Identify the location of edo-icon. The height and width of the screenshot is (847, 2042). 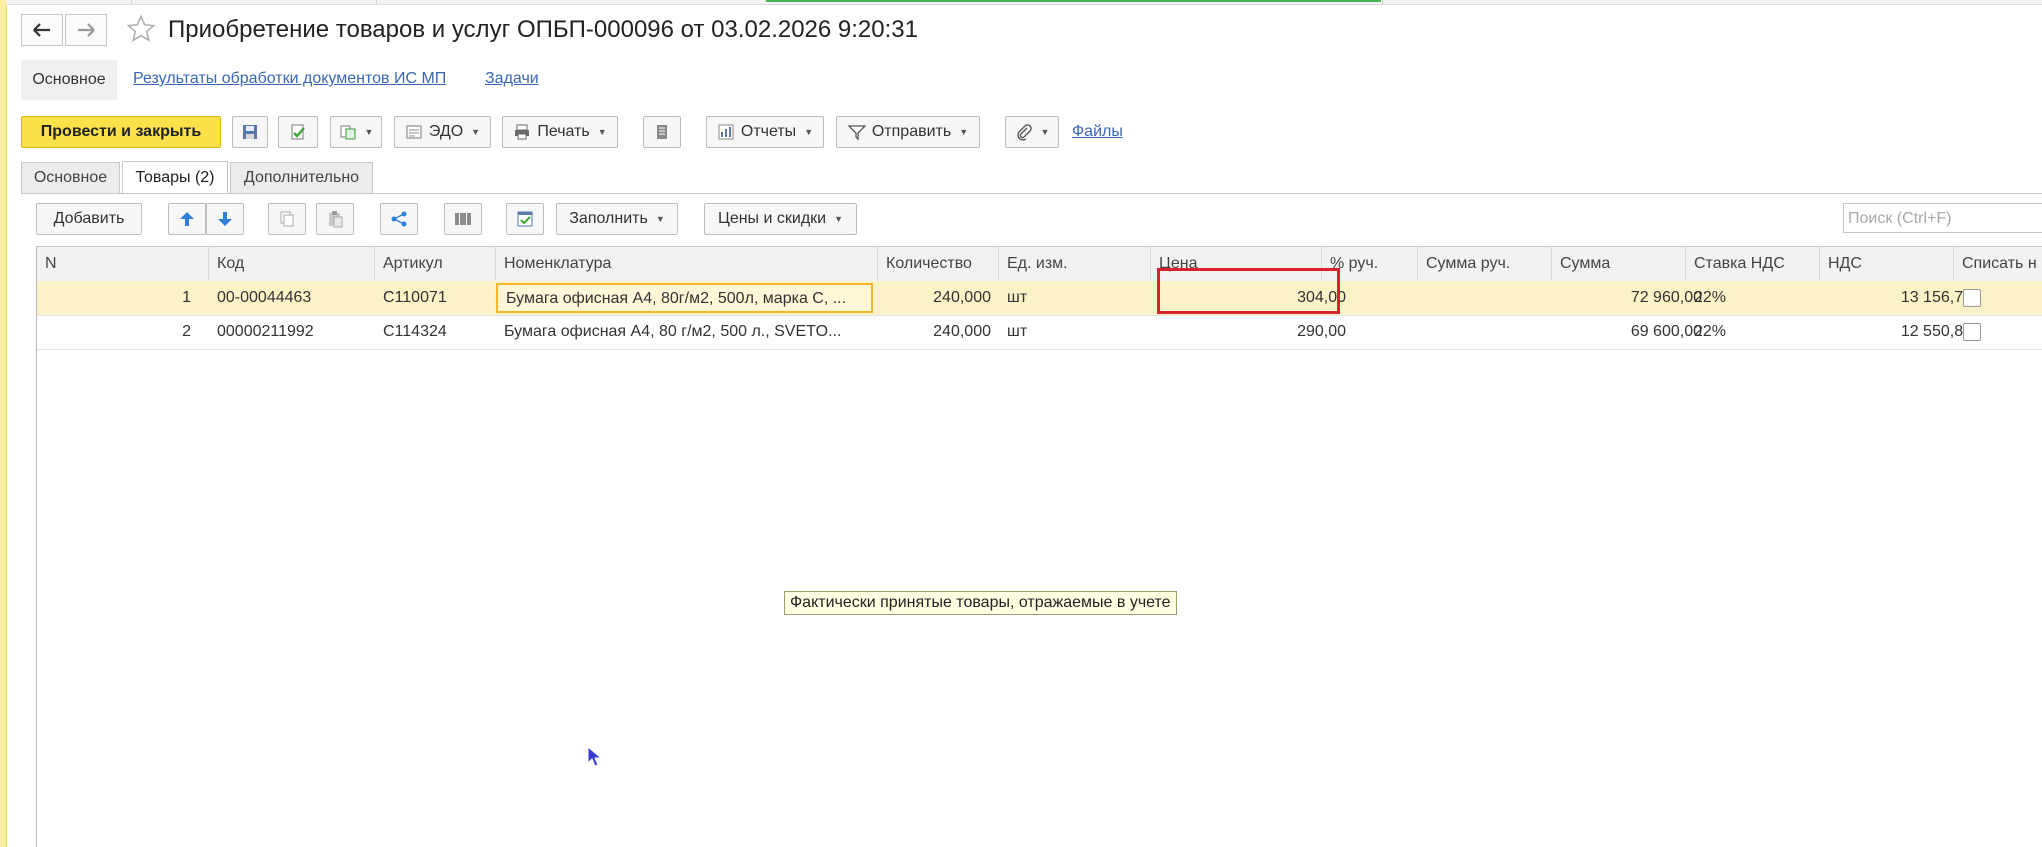
(414, 132).